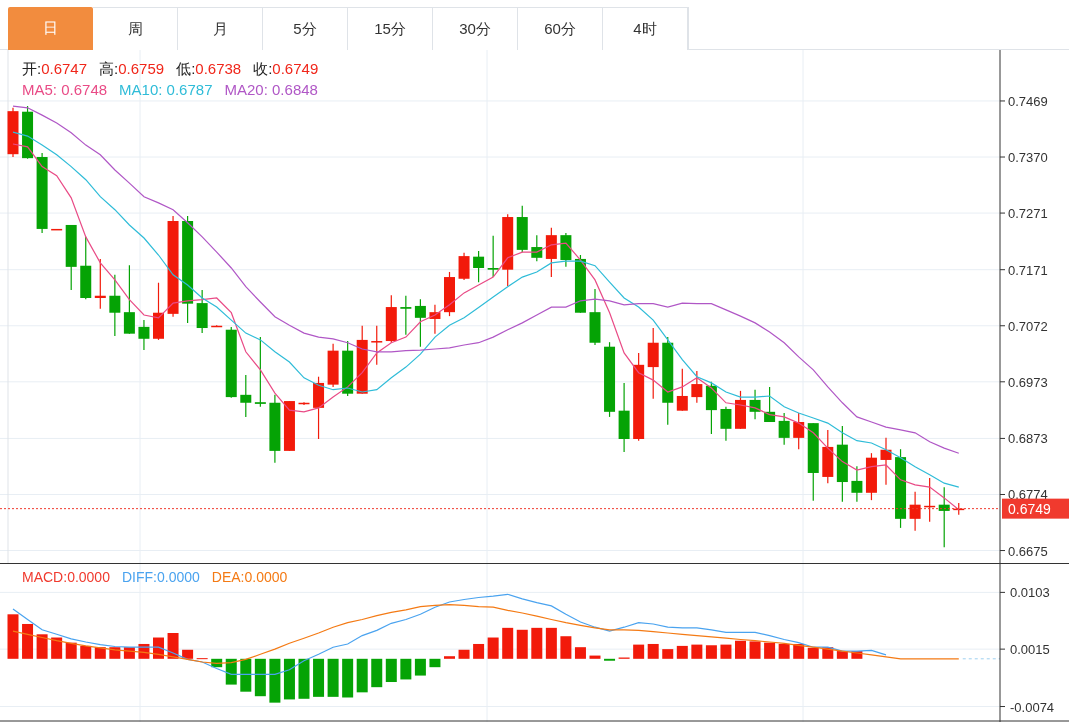 The width and height of the screenshot is (1069, 723). What do you see at coordinates (560, 28) in the screenshot?
I see `period-tab: 60分` at bounding box center [560, 28].